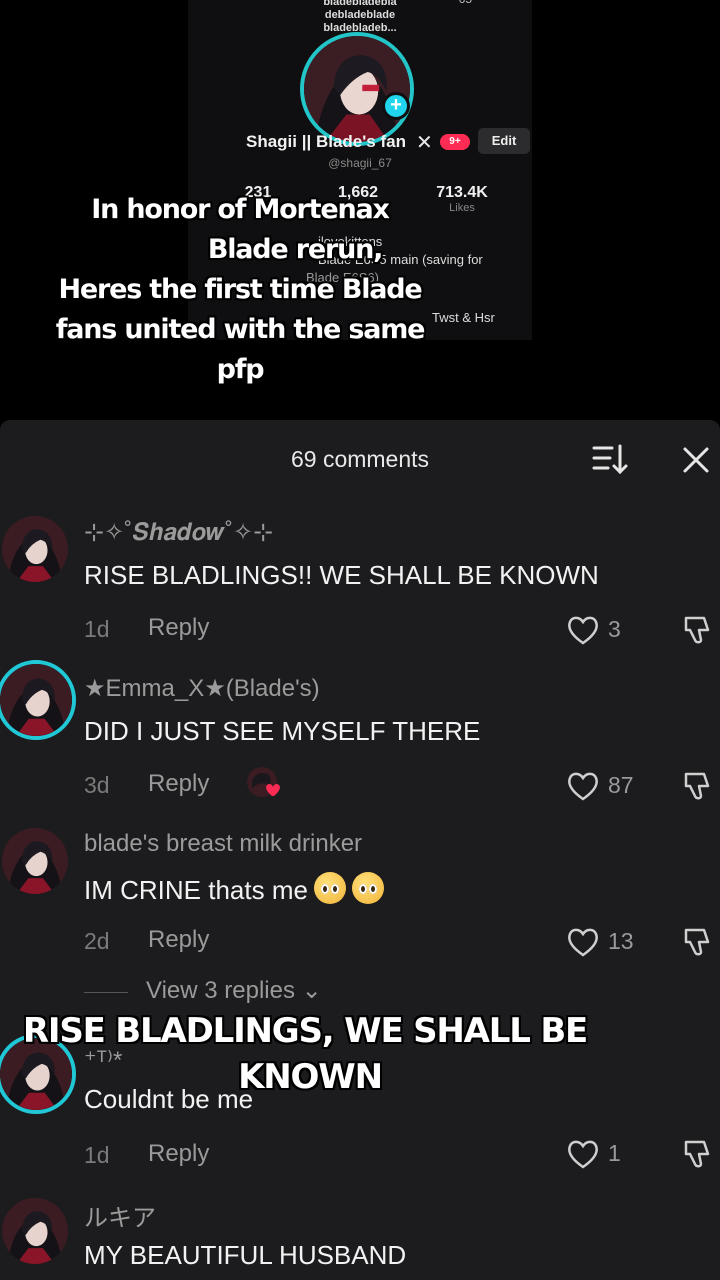  What do you see at coordinates (424, 143) in the screenshot?
I see `x-badge-icon: ✕` at bounding box center [424, 143].